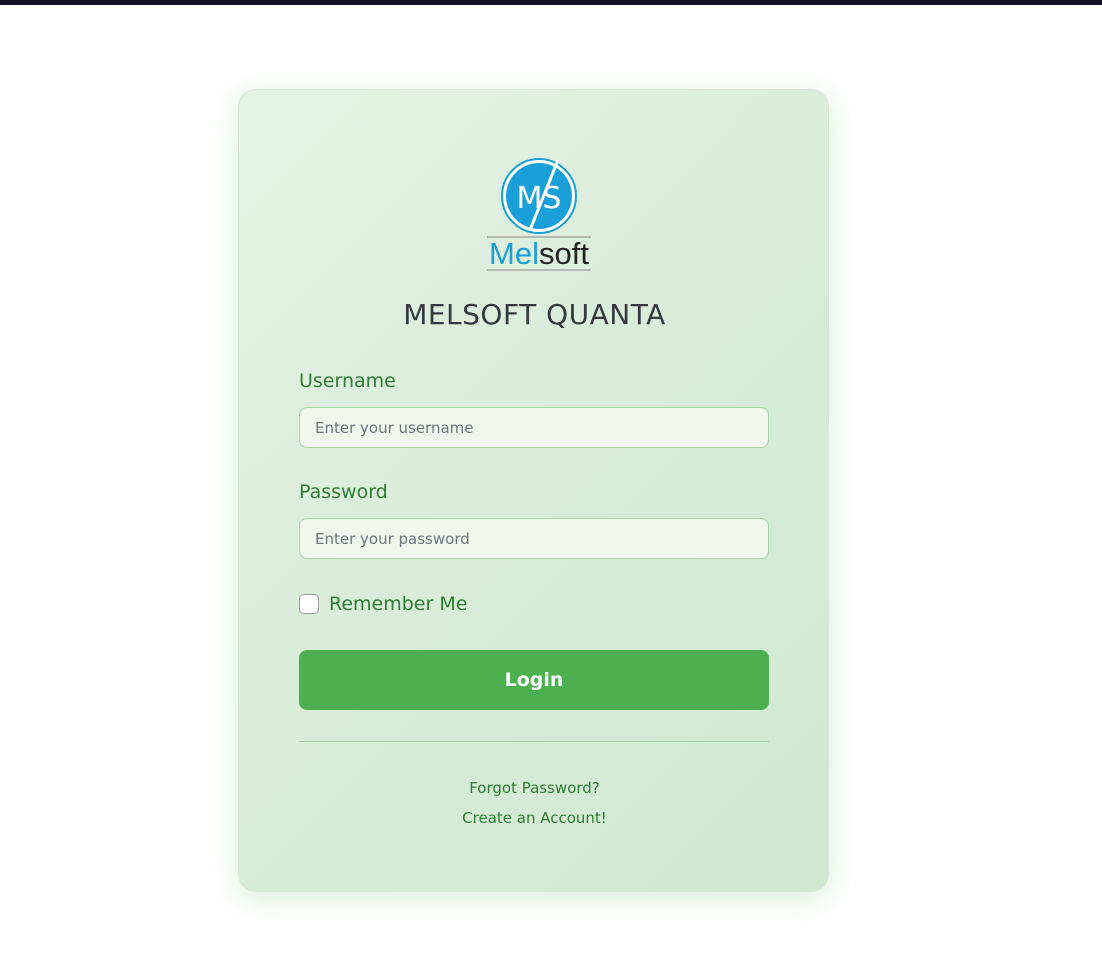  I want to click on remember-me-label: Remember Me, so click(398, 604).